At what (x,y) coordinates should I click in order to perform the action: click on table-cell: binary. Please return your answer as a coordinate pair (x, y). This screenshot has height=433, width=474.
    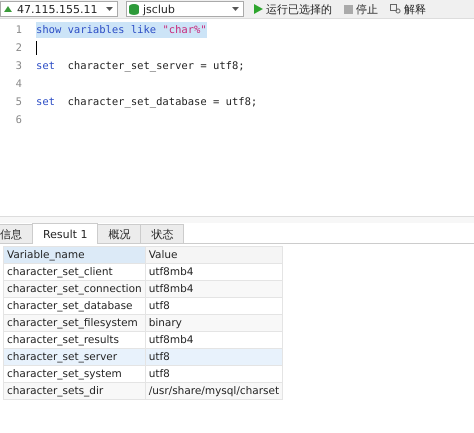
    Looking at the image, I should click on (214, 323).